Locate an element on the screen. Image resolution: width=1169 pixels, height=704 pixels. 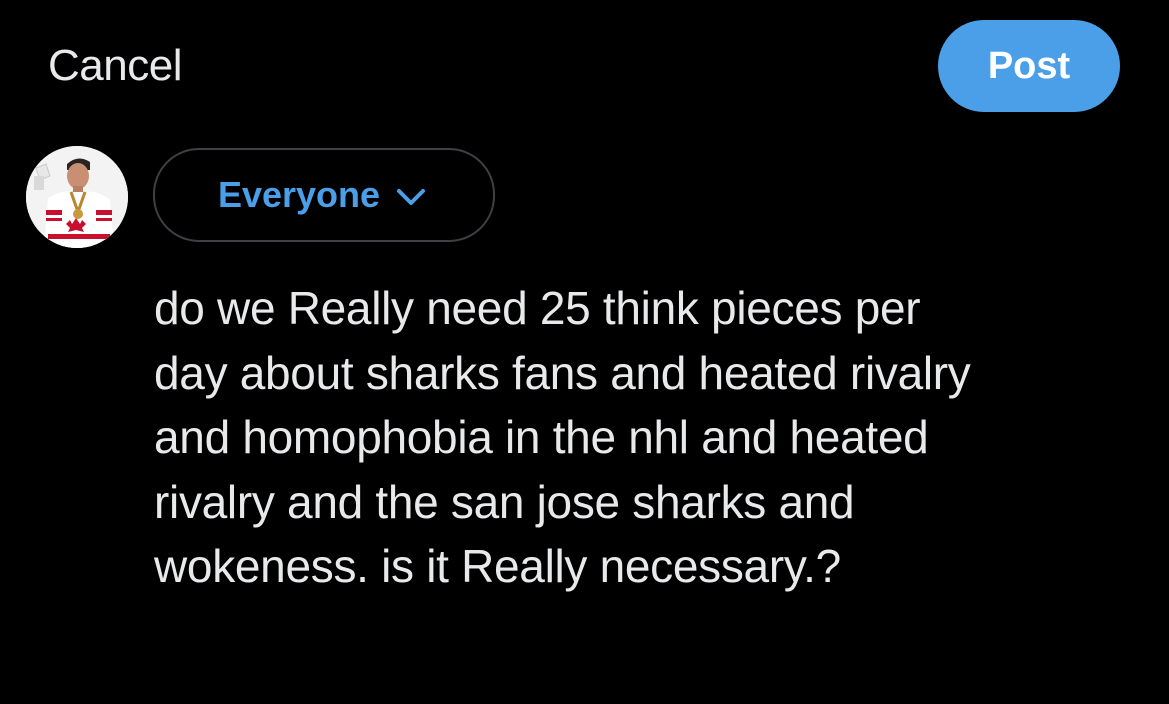
chevron-down-icon is located at coordinates (411, 197).